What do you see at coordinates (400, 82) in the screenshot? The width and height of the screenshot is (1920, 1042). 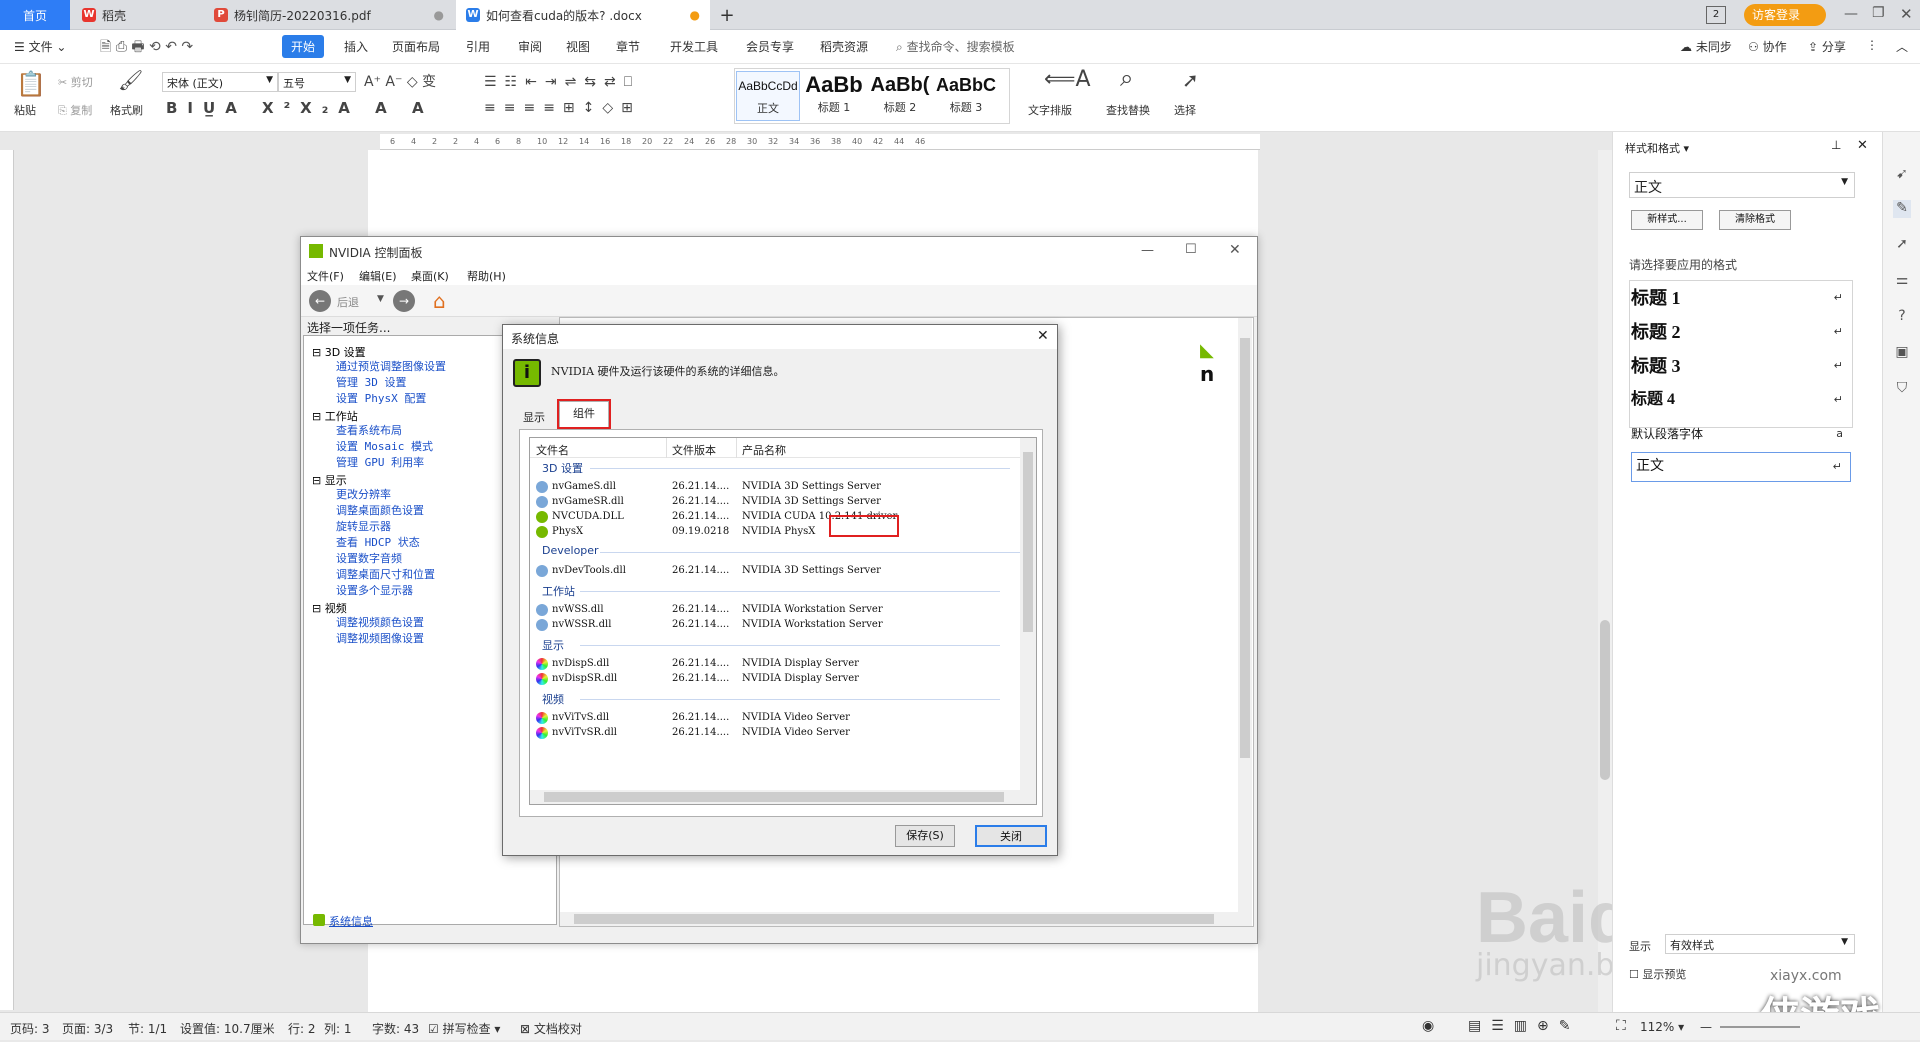 I see `font-size-tools: A⁺ A⁻ ◇ 变` at bounding box center [400, 82].